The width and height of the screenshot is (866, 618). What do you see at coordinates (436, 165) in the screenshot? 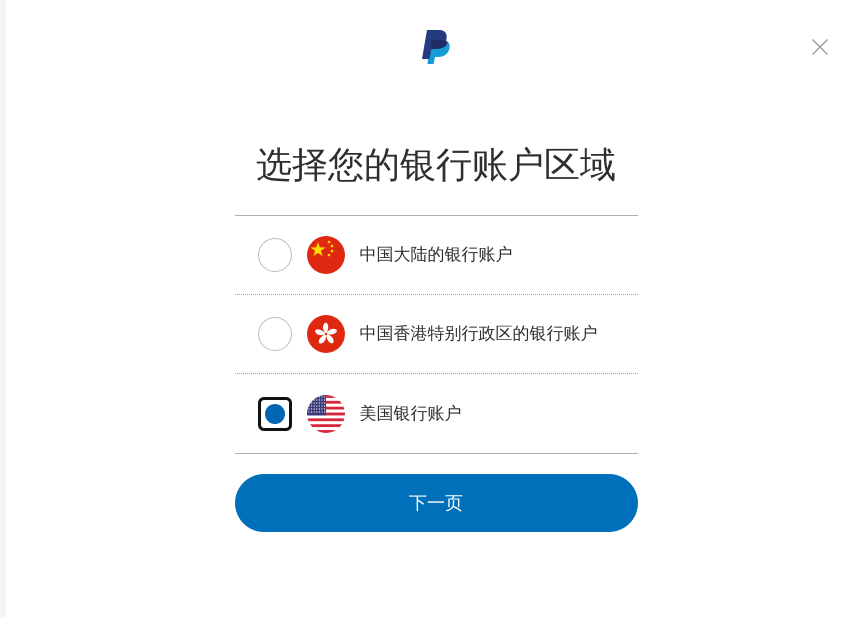
I see `dialog-title: 选择您的银行账户区域` at bounding box center [436, 165].